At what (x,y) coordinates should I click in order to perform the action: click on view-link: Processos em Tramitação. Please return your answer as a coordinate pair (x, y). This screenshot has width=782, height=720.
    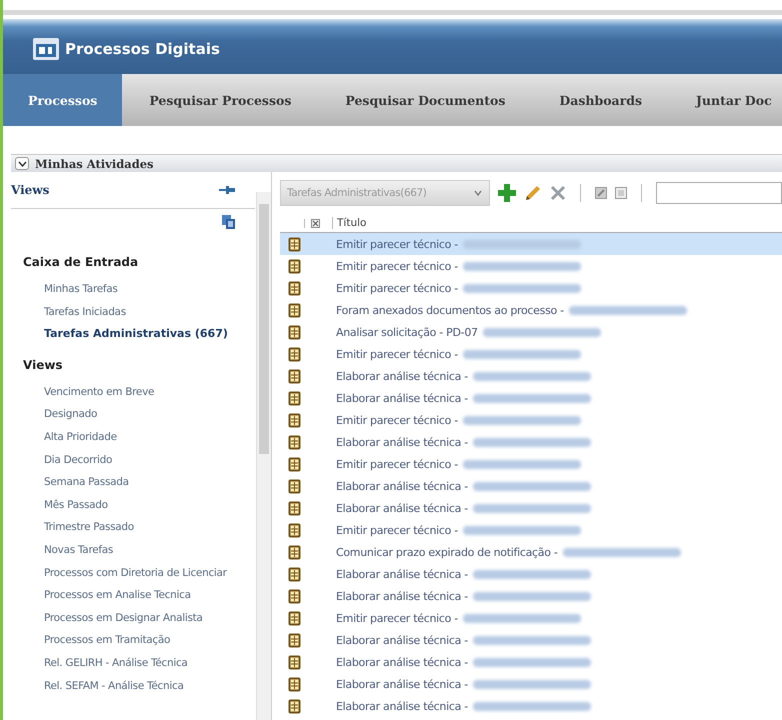
    Looking at the image, I should click on (123, 640).